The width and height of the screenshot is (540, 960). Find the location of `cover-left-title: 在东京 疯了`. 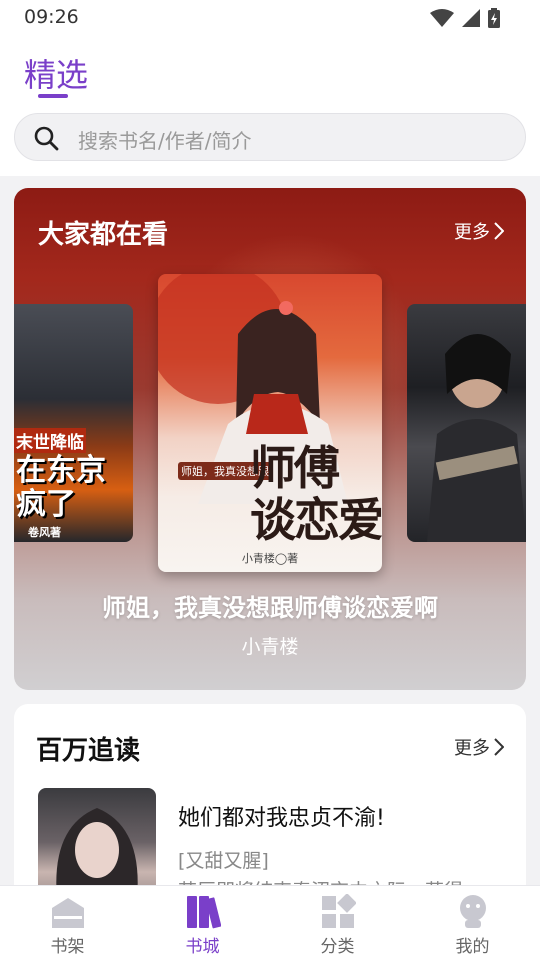

cover-left-title: 在东京 疯了 is located at coordinates (61, 487).